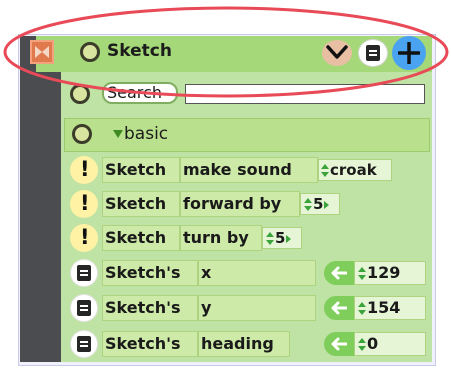  Describe the element at coordinates (390, 344) in the screenshot. I see `property-value-heading: 0` at that location.